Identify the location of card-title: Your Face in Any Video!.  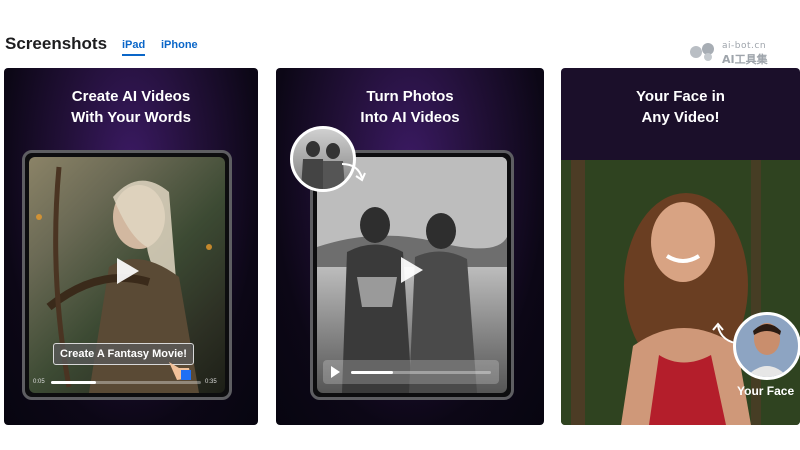
(680, 107).